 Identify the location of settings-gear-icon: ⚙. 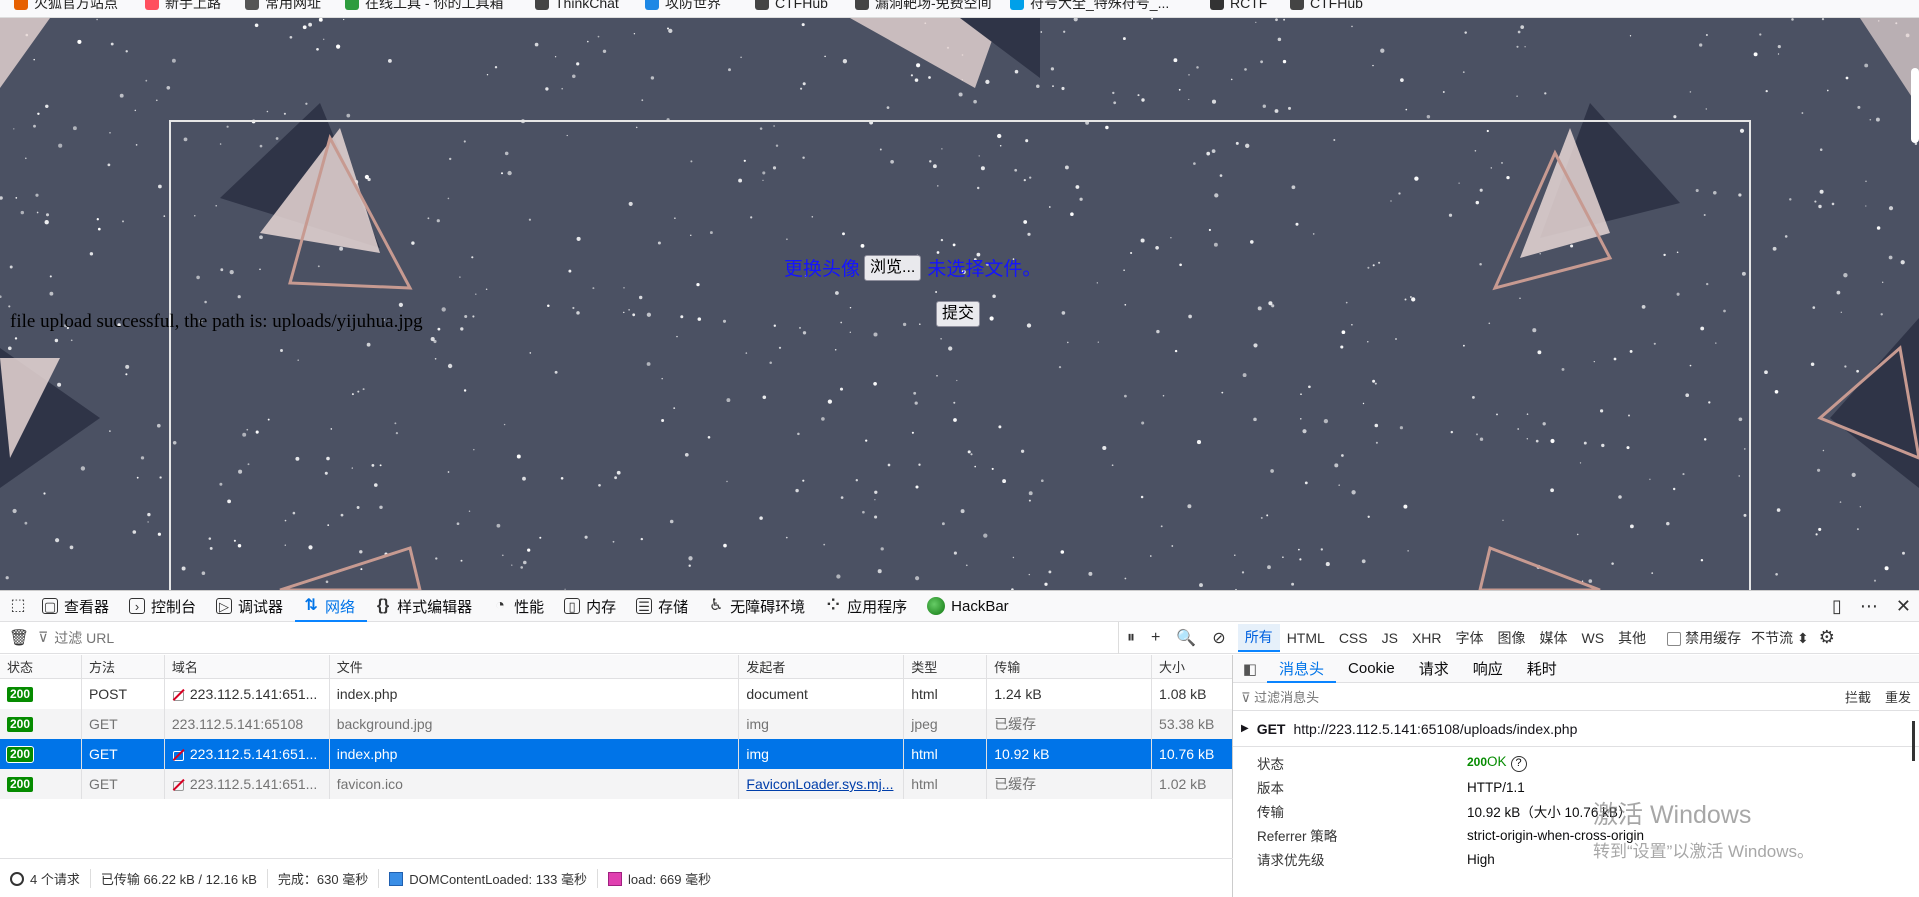
(1827, 637).